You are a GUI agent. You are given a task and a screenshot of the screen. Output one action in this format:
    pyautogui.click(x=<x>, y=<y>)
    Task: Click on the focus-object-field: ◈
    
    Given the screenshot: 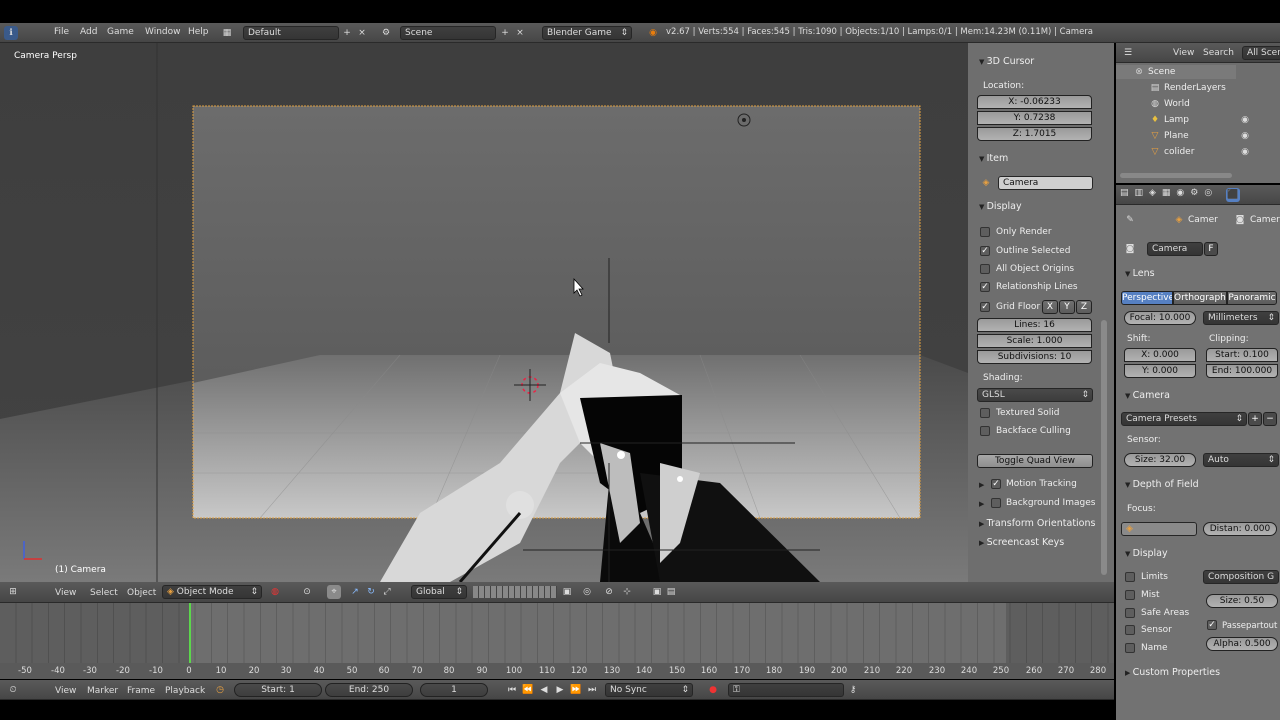 What is the action you would take?
    pyautogui.click(x=1159, y=529)
    